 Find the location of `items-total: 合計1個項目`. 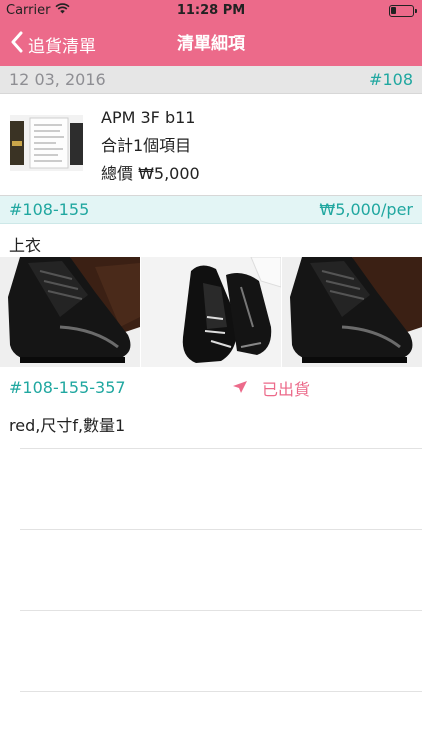

items-total: 合計1個項目 is located at coordinates (146, 145).